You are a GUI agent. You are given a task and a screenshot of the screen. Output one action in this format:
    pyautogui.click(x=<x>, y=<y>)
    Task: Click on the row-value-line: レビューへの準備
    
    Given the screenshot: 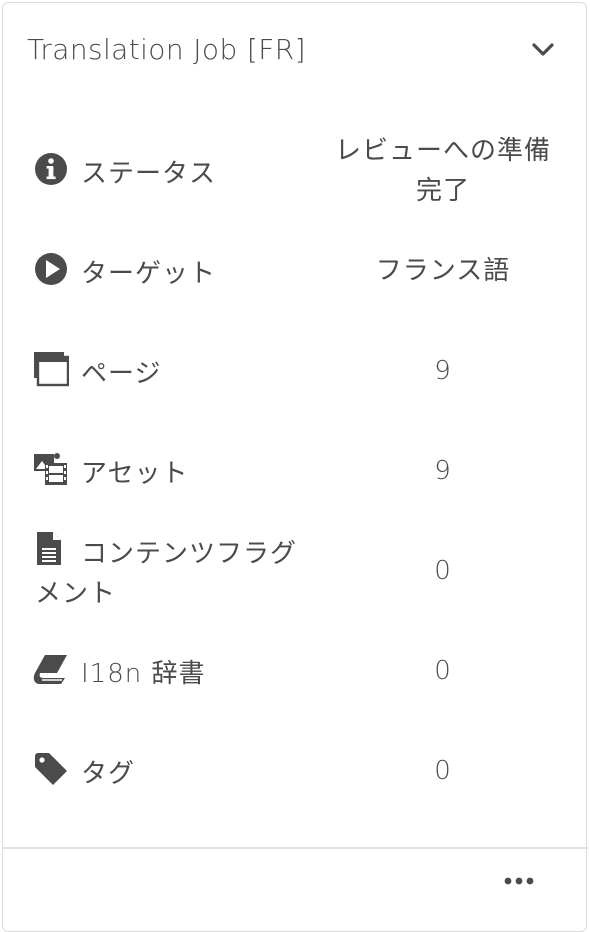 What is the action you would take?
    pyautogui.click(x=442, y=151)
    